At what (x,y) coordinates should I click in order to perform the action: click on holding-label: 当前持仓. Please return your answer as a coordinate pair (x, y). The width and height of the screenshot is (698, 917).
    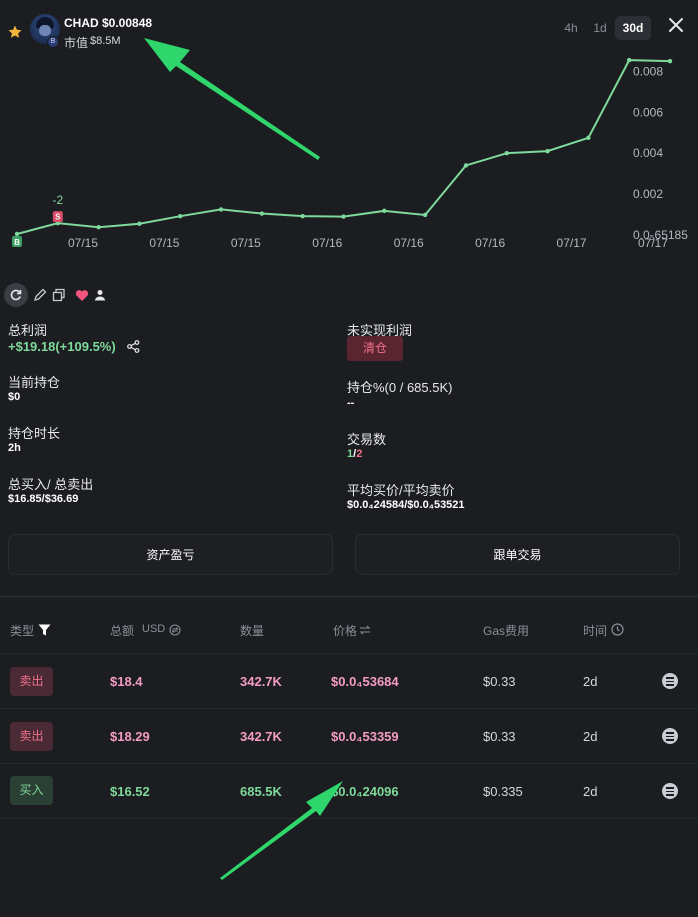
    Looking at the image, I should click on (34, 382).